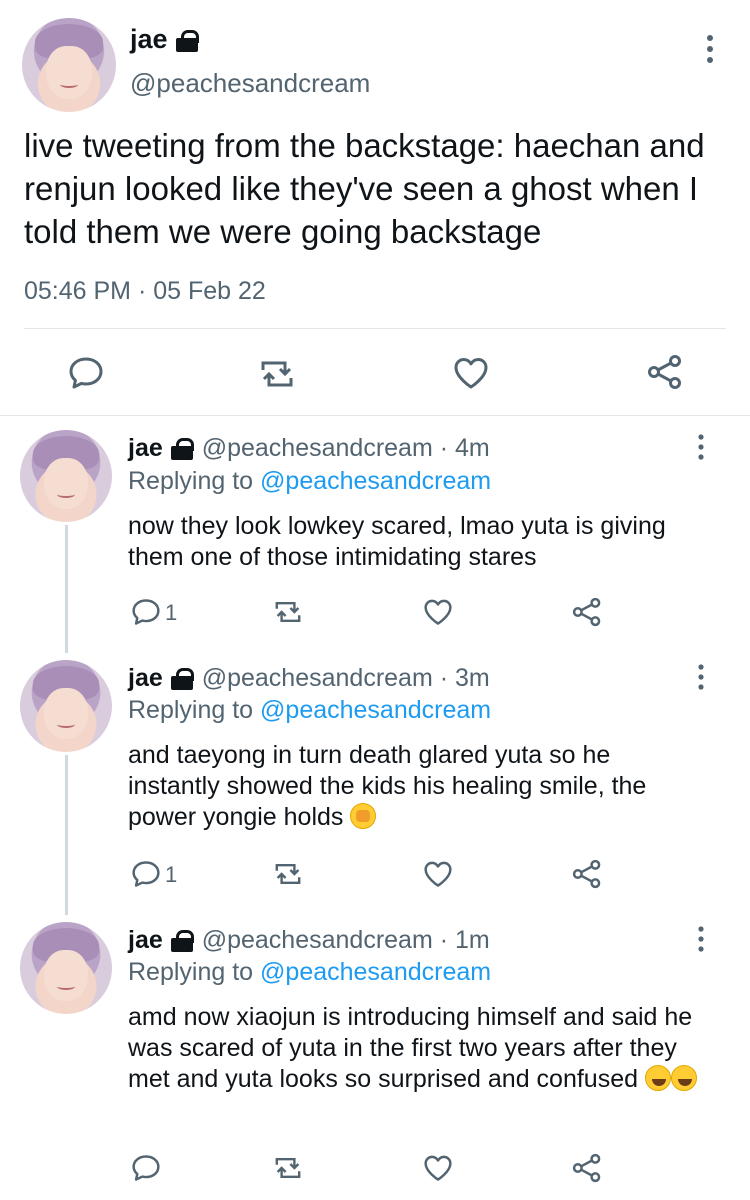 This screenshot has width=750, height=1200. I want to click on reply-header: jae @peachesandcream · 1m, so click(309, 940).